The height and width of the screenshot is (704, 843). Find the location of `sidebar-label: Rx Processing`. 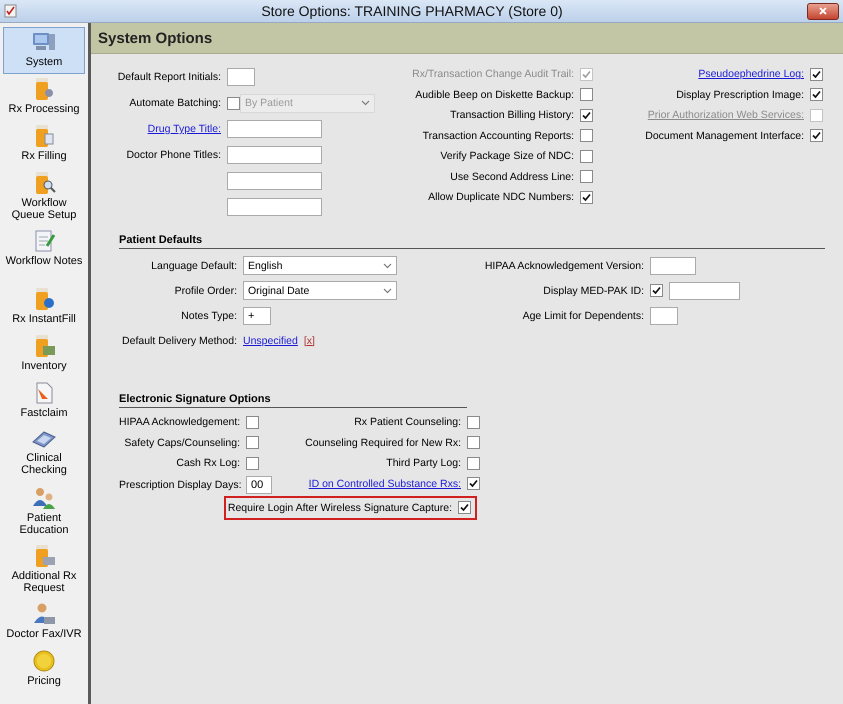

sidebar-label: Rx Processing is located at coordinates (44, 109).